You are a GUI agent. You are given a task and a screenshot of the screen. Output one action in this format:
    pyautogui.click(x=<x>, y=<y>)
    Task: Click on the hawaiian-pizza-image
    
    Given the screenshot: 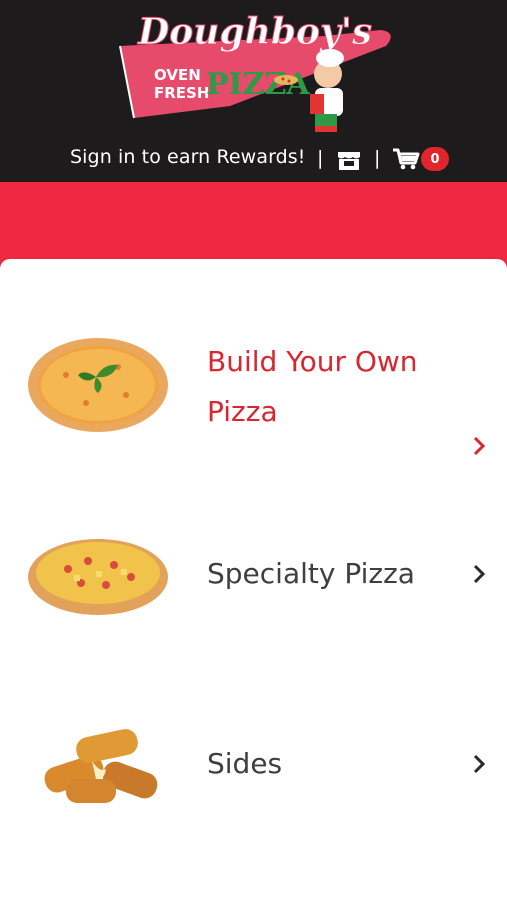 What is the action you would take?
    pyautogui.click(x=98, y=577)
    